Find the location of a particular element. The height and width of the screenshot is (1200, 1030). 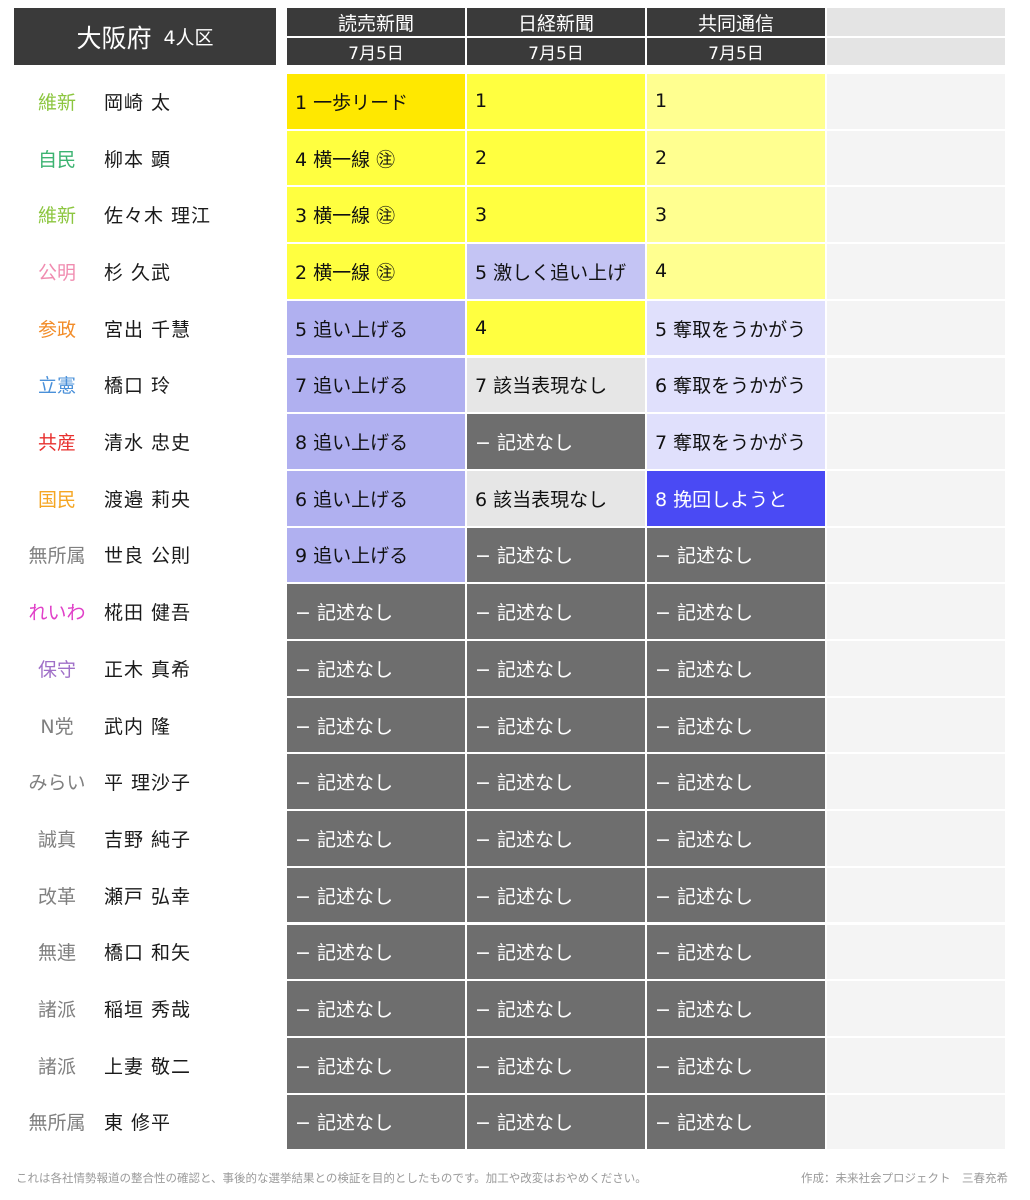

candidate-name: 渡邉 莉央 is located at coordinates (148, 499).